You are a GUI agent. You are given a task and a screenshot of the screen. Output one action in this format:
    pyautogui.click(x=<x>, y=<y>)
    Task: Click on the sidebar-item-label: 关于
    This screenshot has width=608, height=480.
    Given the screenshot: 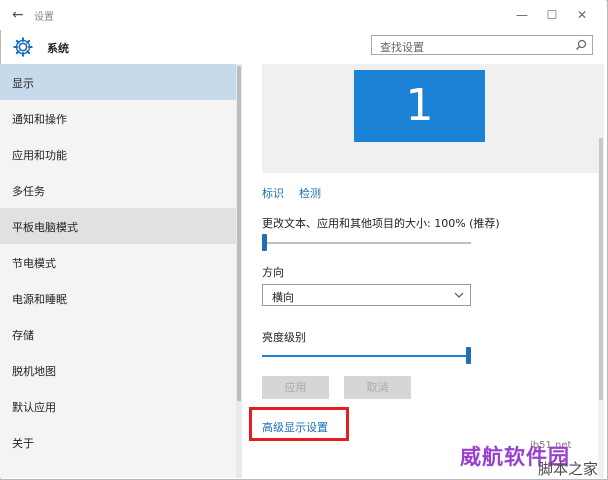 What is the action you would take?
    pyautogui.click(x=23, y=443)
    